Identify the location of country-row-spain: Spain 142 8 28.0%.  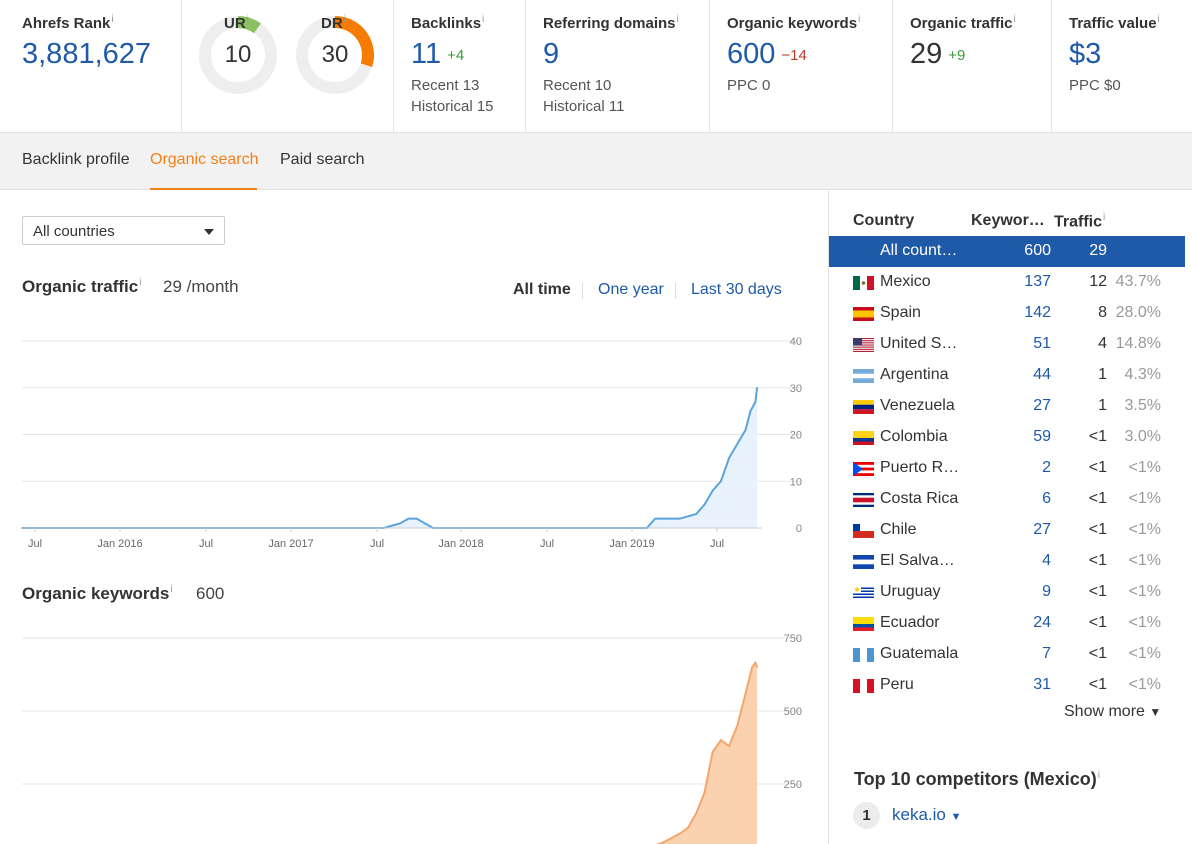
(1007, 313).